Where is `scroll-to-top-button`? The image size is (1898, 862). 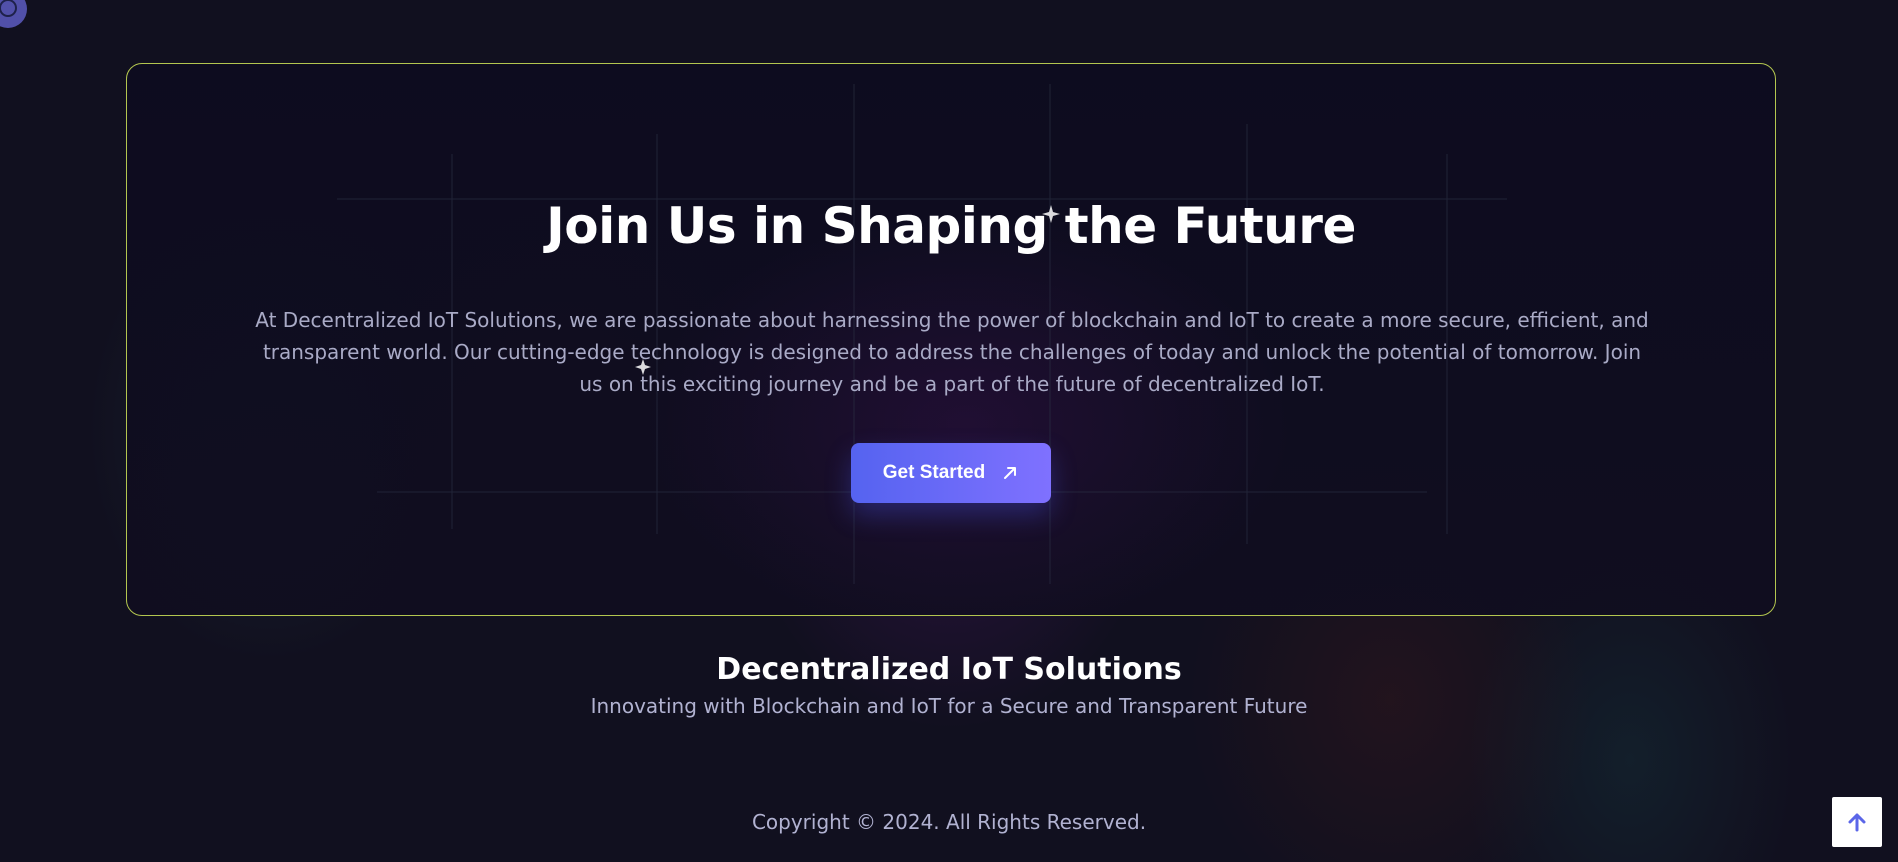 scroll-to-top-button is located at coordinates (1857, 822).